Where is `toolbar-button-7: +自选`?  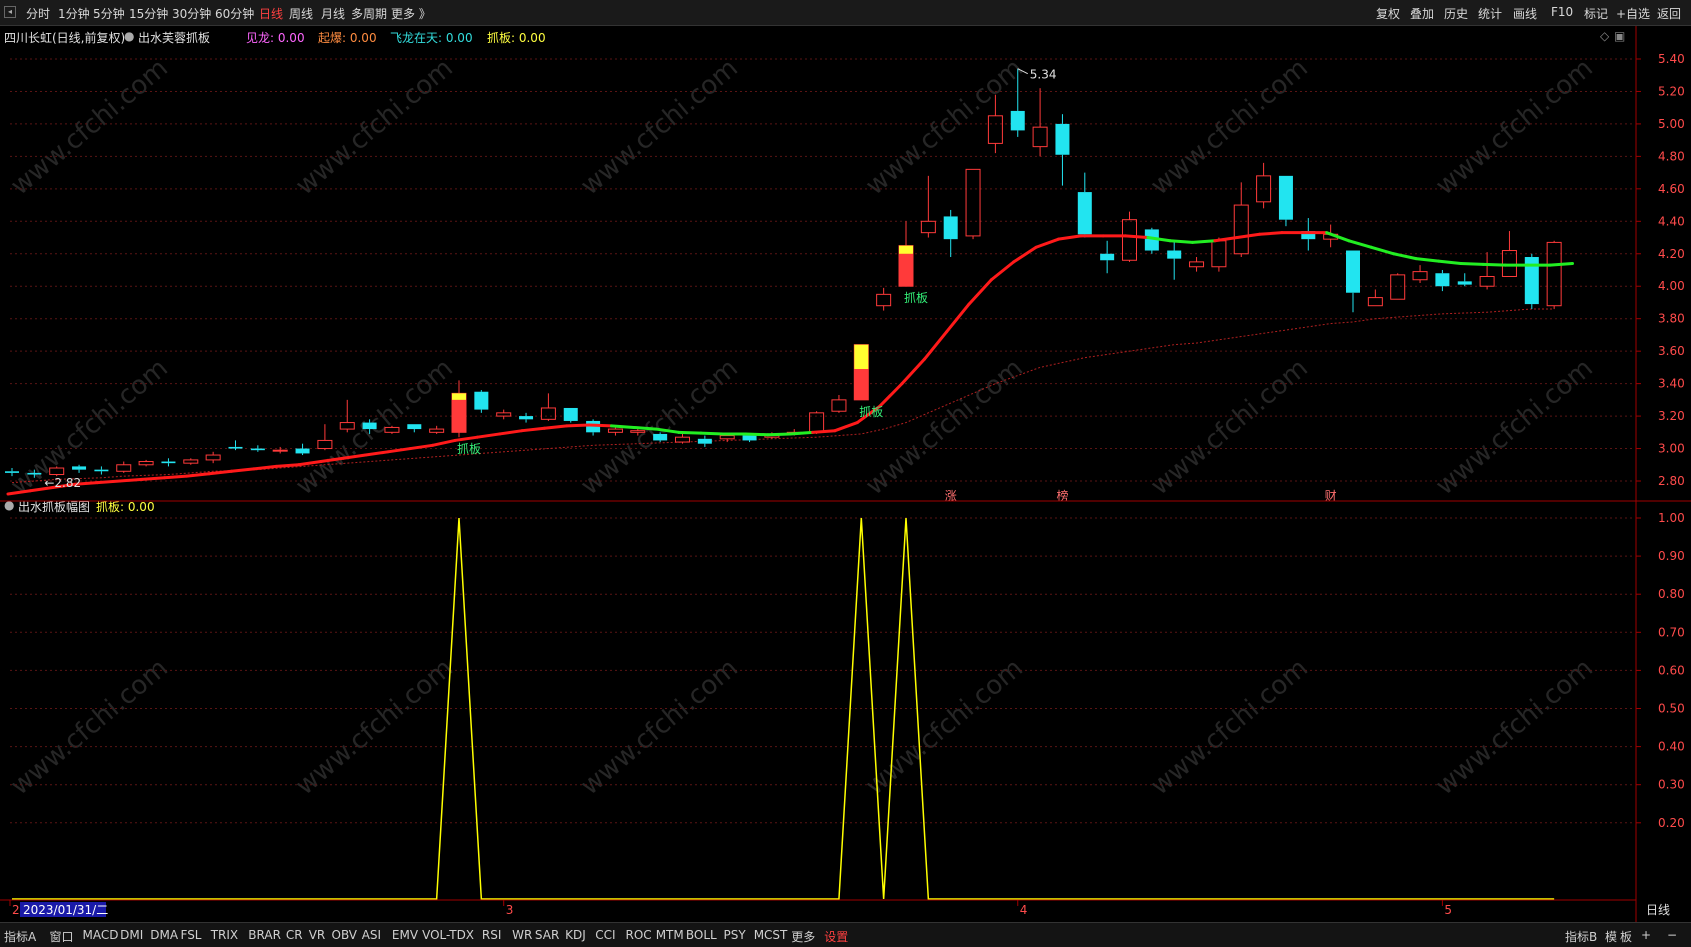 toolbar-button-7: +自选 is located at coordinates (1633, 13).